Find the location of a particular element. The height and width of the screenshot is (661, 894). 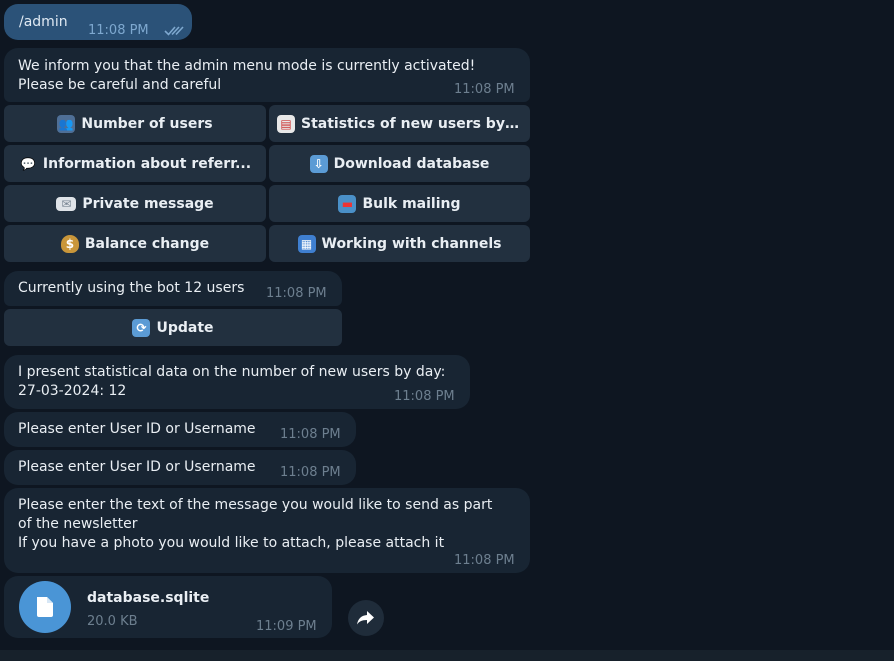

forward-button is located at coordinates (366, 618).